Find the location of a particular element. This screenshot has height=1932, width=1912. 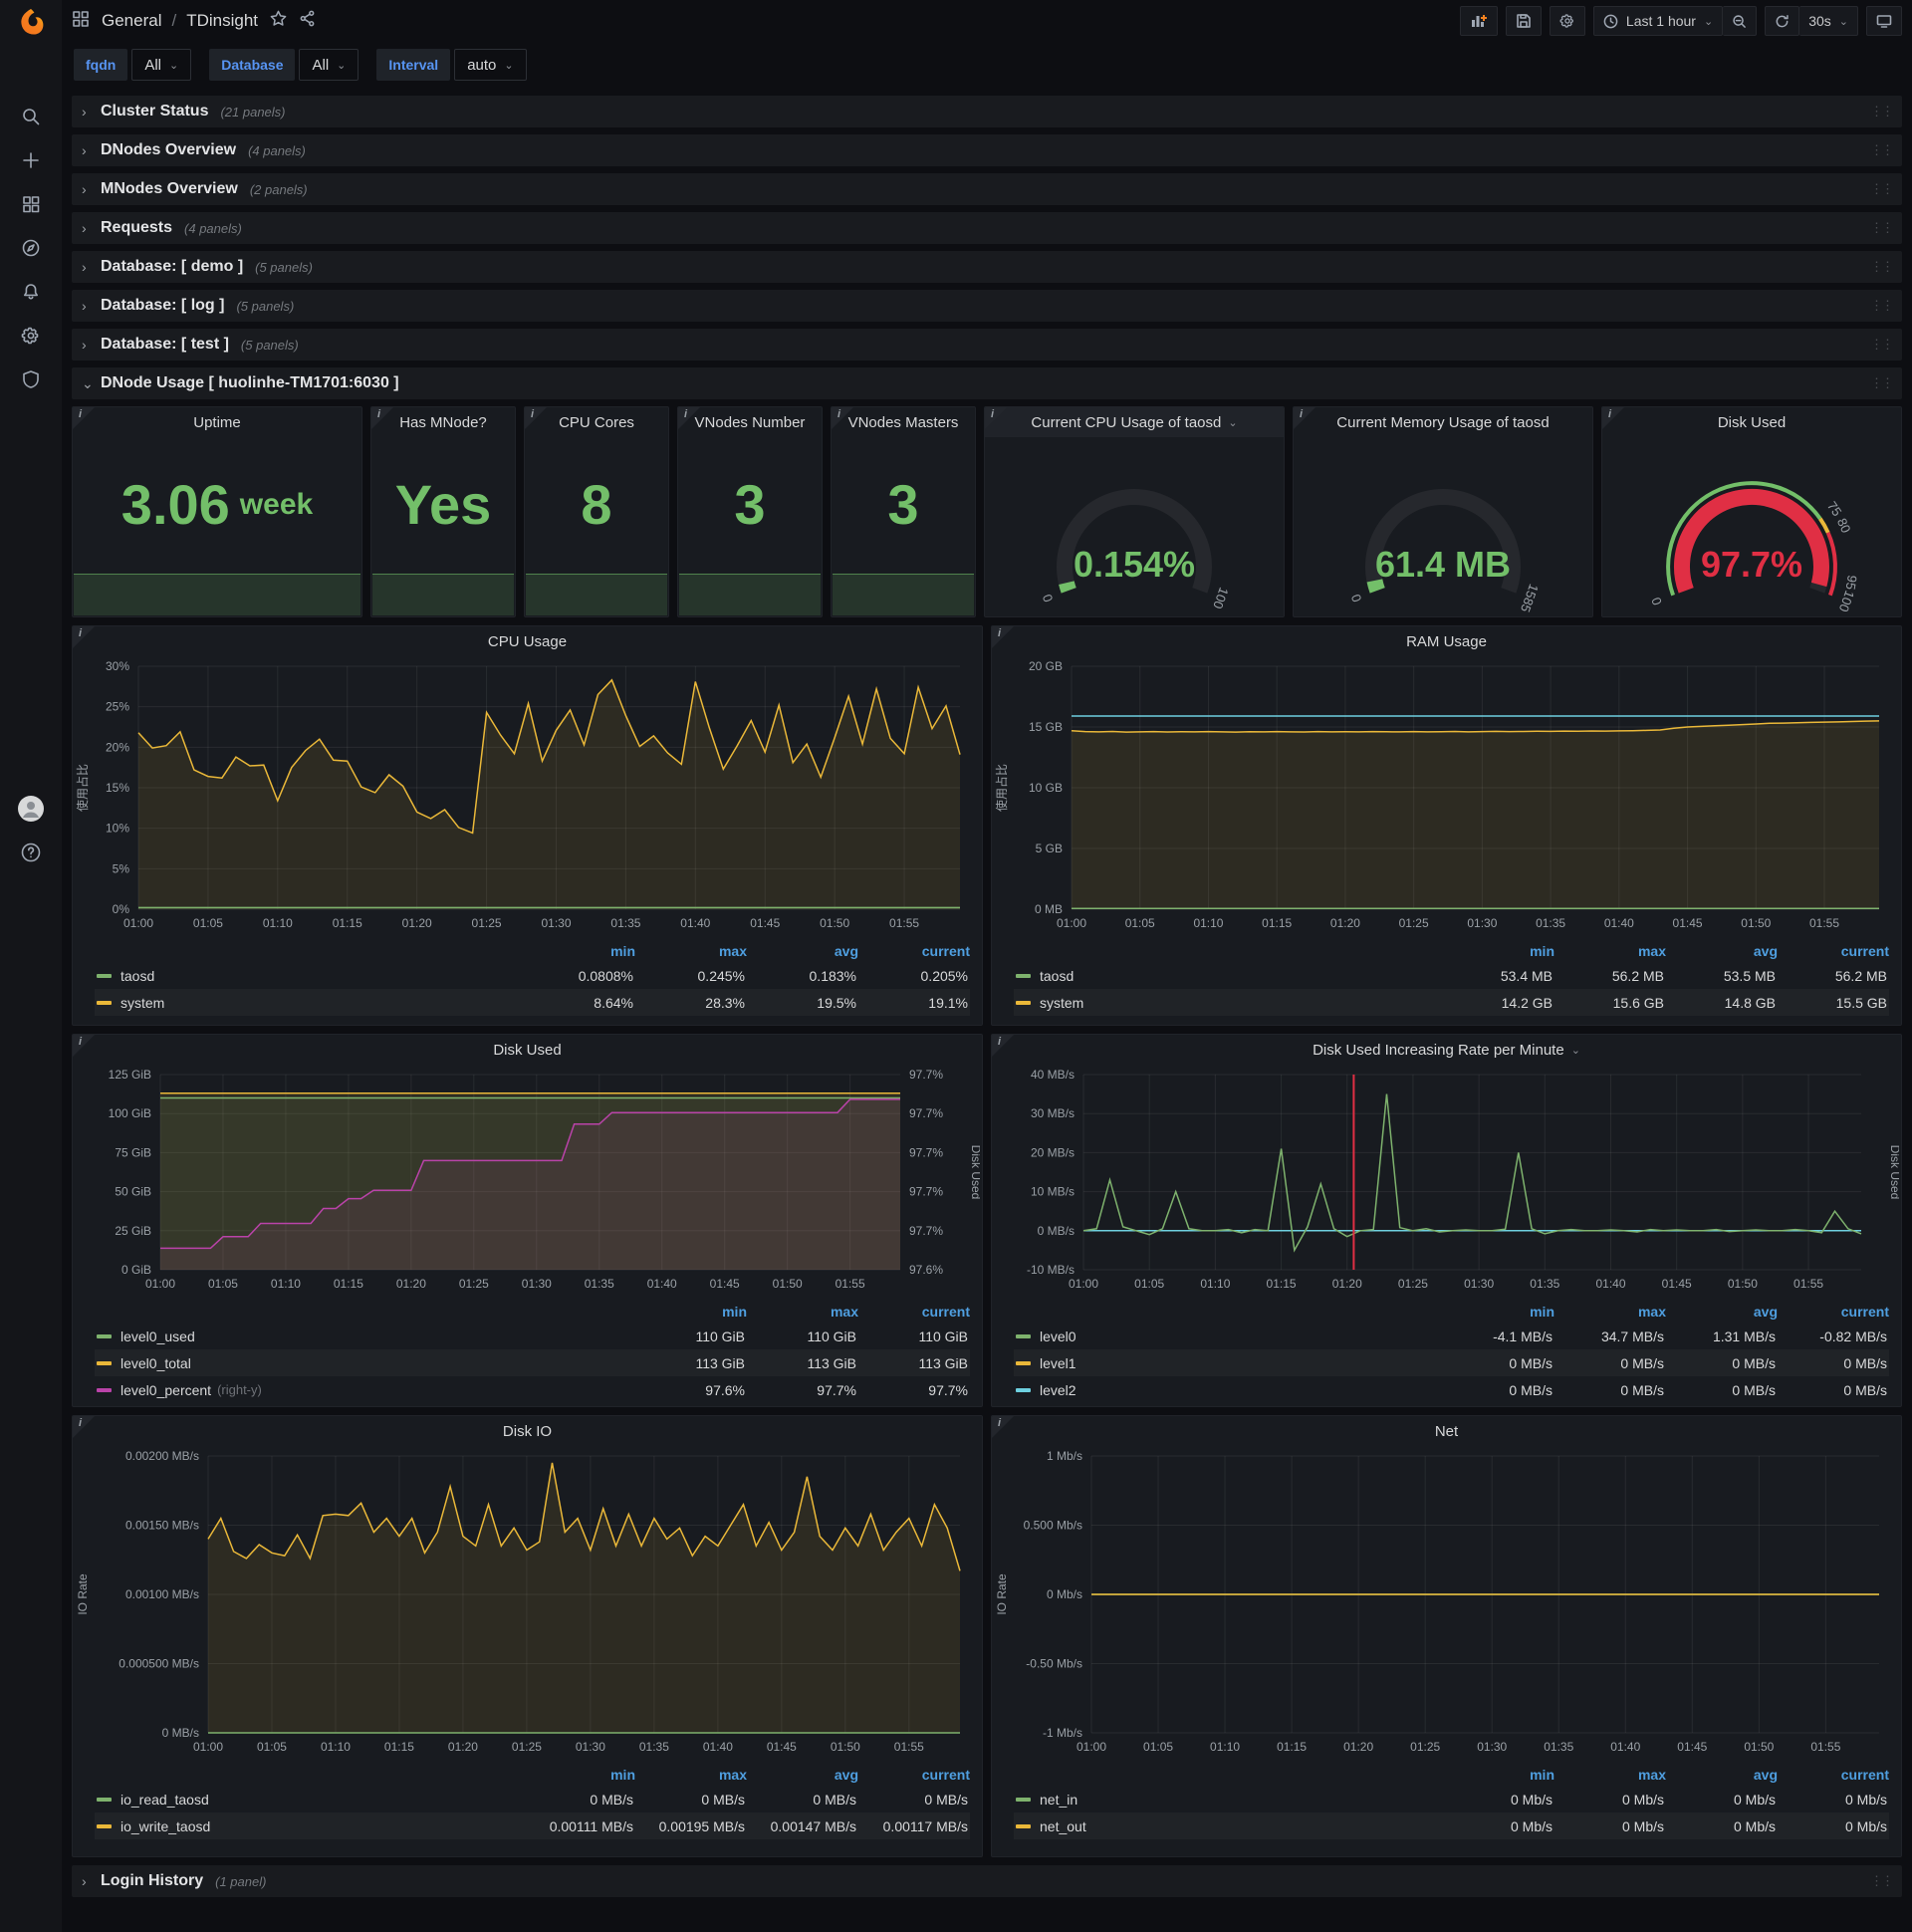

panel-title: Has MNode? is located at coordinates (443, 423).